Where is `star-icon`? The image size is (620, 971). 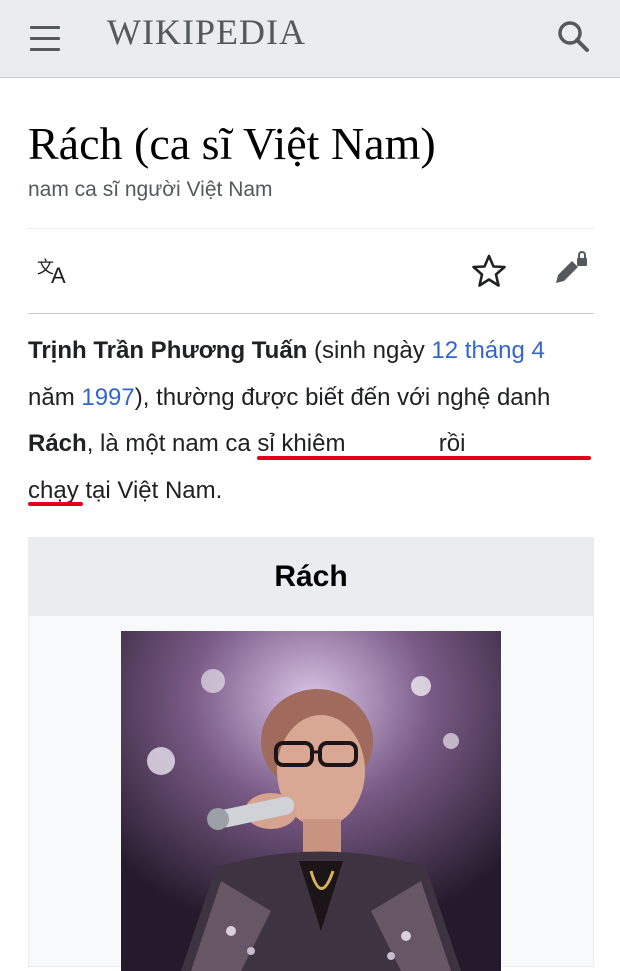
star-icon is located at coordinates (489, 271).